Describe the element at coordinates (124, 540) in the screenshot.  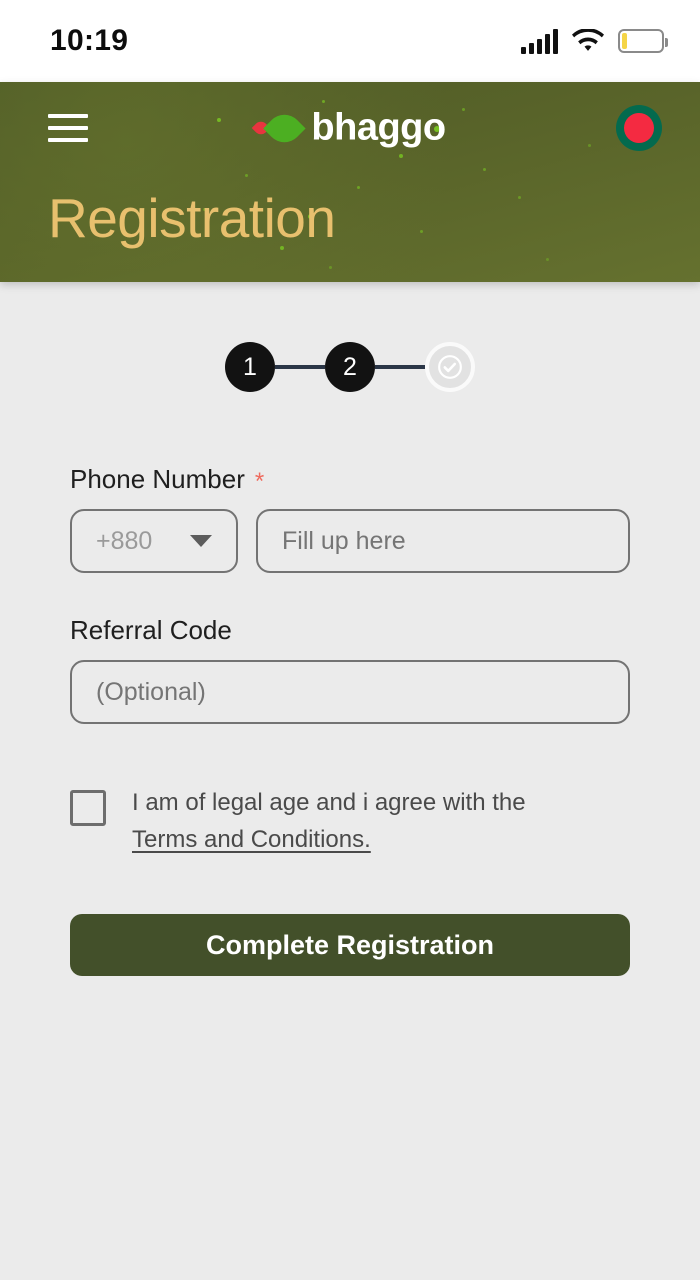
I see `country-code-value: +880` at that location.